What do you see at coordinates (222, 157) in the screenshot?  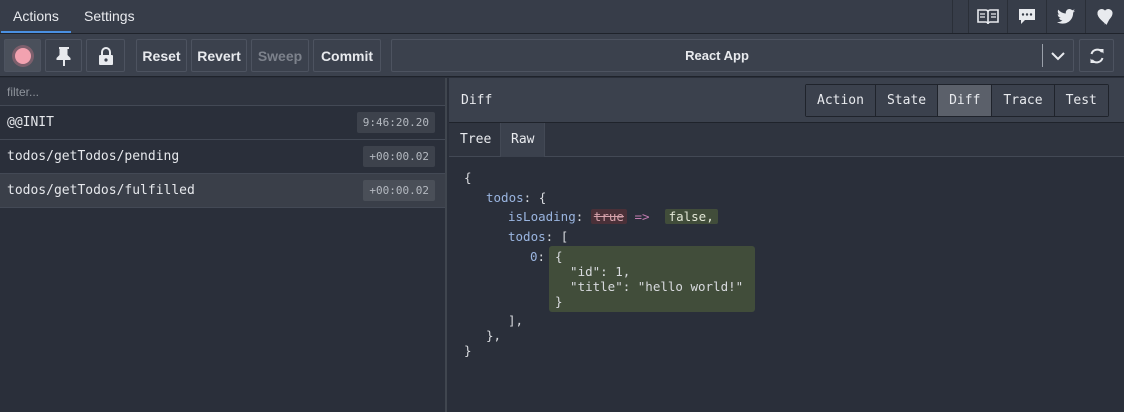 I see `action-row: todos/getTodos/pending +00:00.02` at bounding box center [222, 157].